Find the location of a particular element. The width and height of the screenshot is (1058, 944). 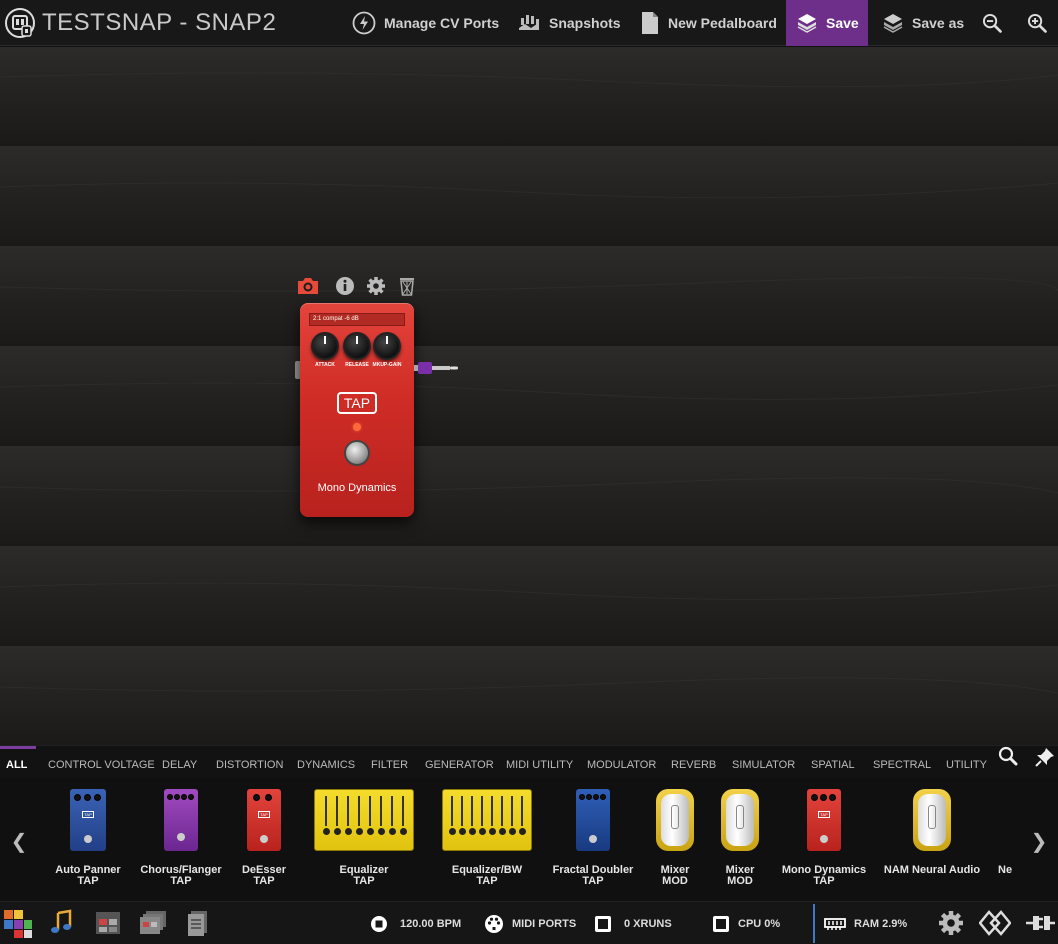

category-tab-simulator: SIMULATOR is located at coordinates (763, 762).